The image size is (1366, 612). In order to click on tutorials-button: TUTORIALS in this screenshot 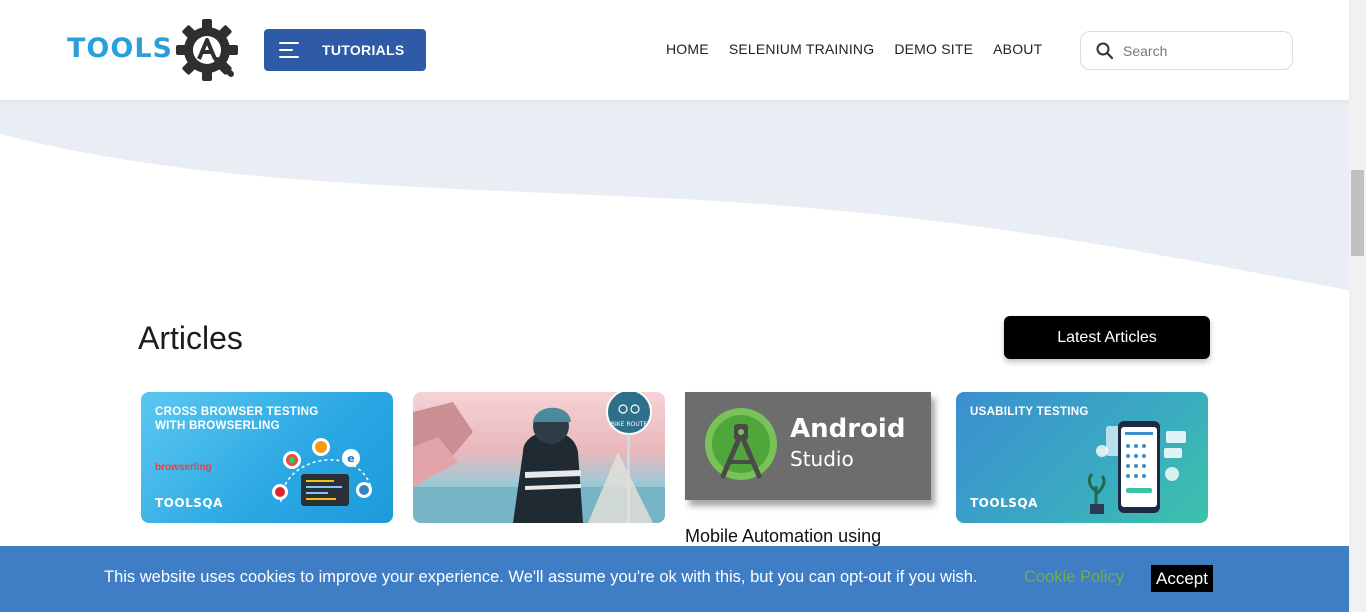, I will do `click(345, 50)`.